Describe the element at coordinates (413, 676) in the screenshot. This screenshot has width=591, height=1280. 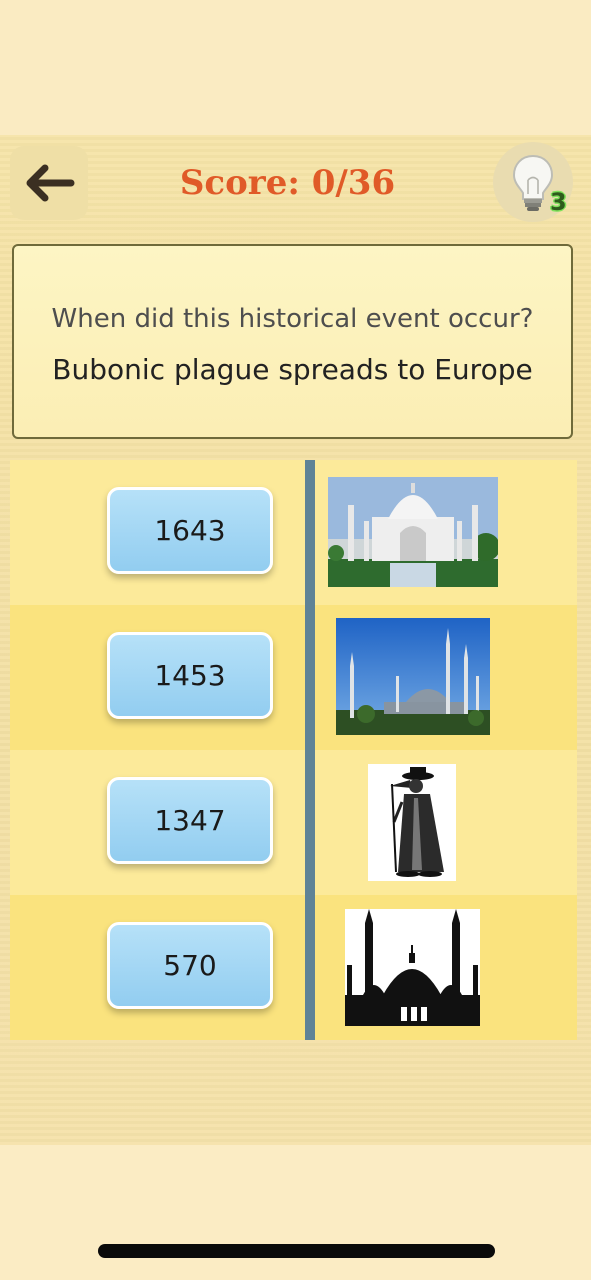
I see `blue-mosque-image` at that location.